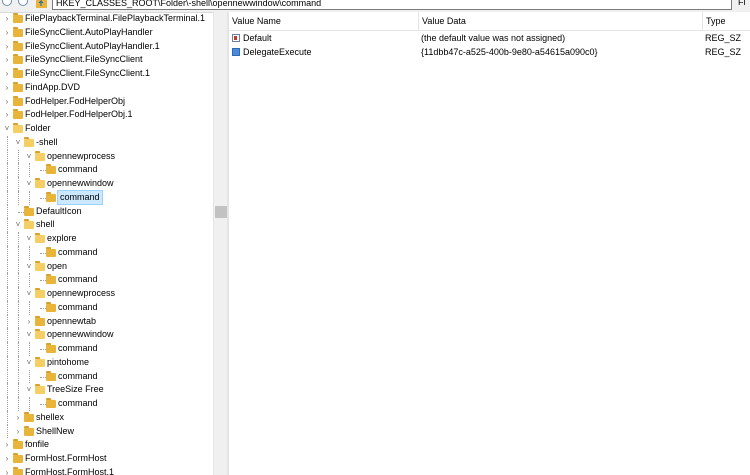 Image resolution: width=750 pixels, height=475 pixels. I want to click on tree-item: ˅ explore, so click(106, 238).